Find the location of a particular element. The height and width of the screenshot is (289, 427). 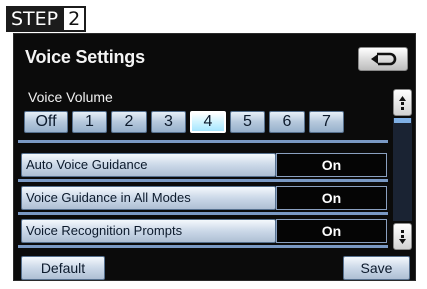

voice-guidance-all-modes-value: On is located at coordinates (331, 198).